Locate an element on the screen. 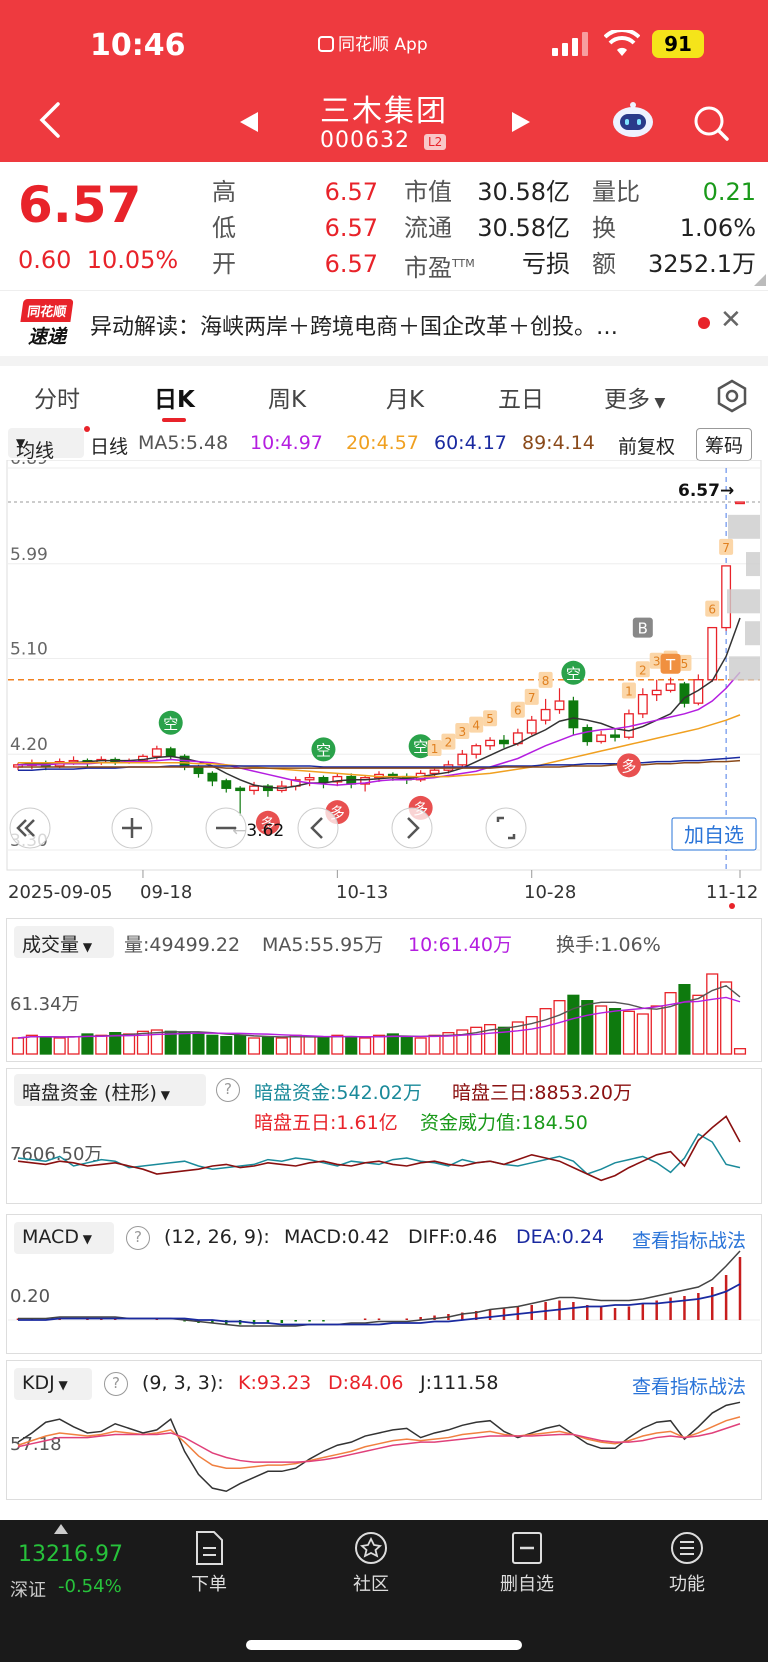  count-label: 5 is located at coordinates (685, 664).